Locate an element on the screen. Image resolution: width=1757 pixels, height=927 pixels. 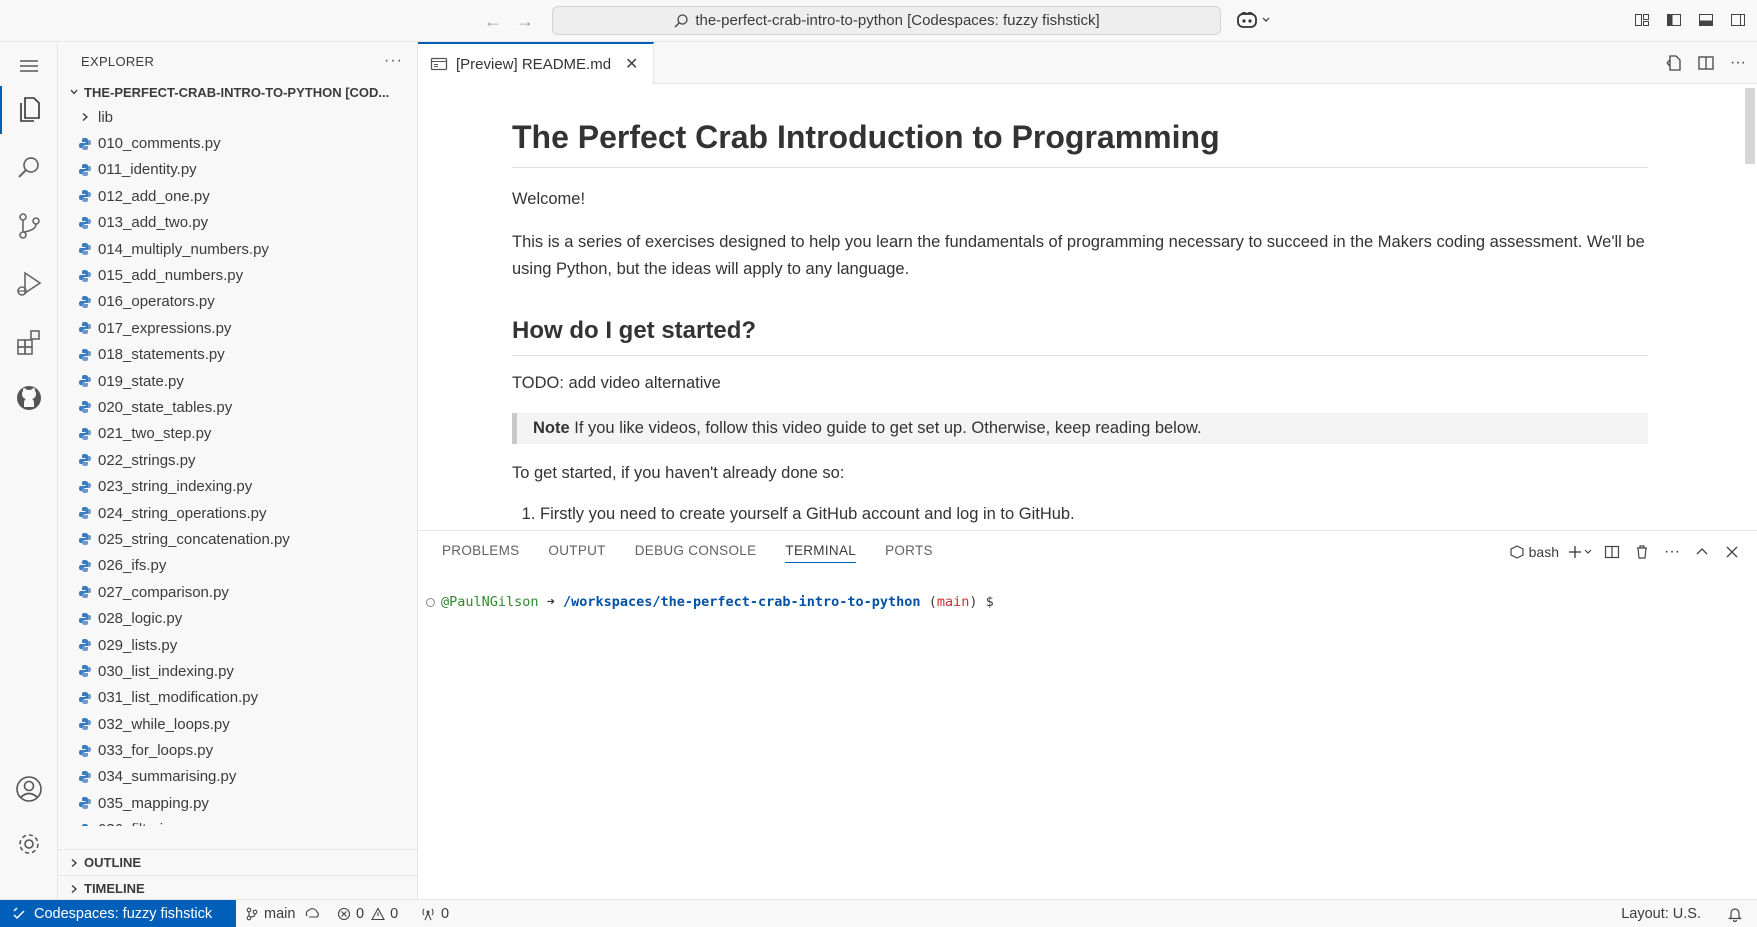
file-item: 014_multiply_numbers.py is located at coordinates (237, 249).